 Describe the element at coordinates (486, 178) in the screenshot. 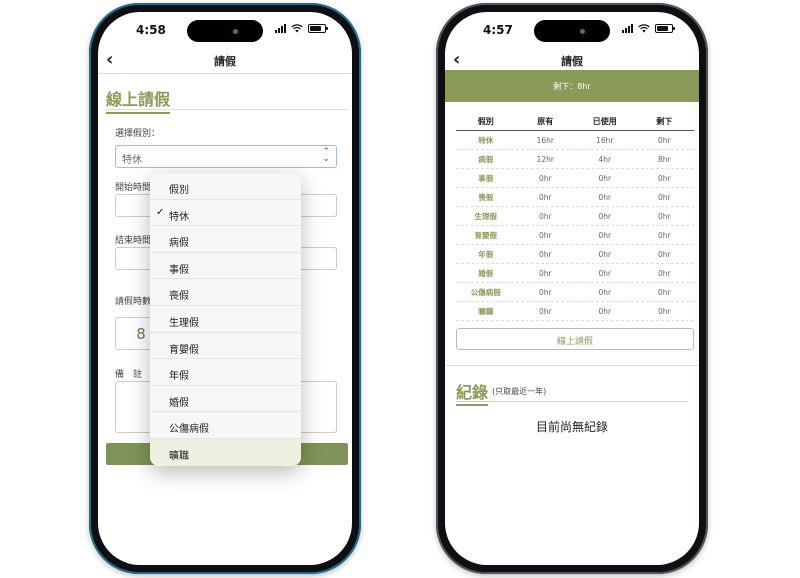

I see `leave-type-cell: 事假` at that location.